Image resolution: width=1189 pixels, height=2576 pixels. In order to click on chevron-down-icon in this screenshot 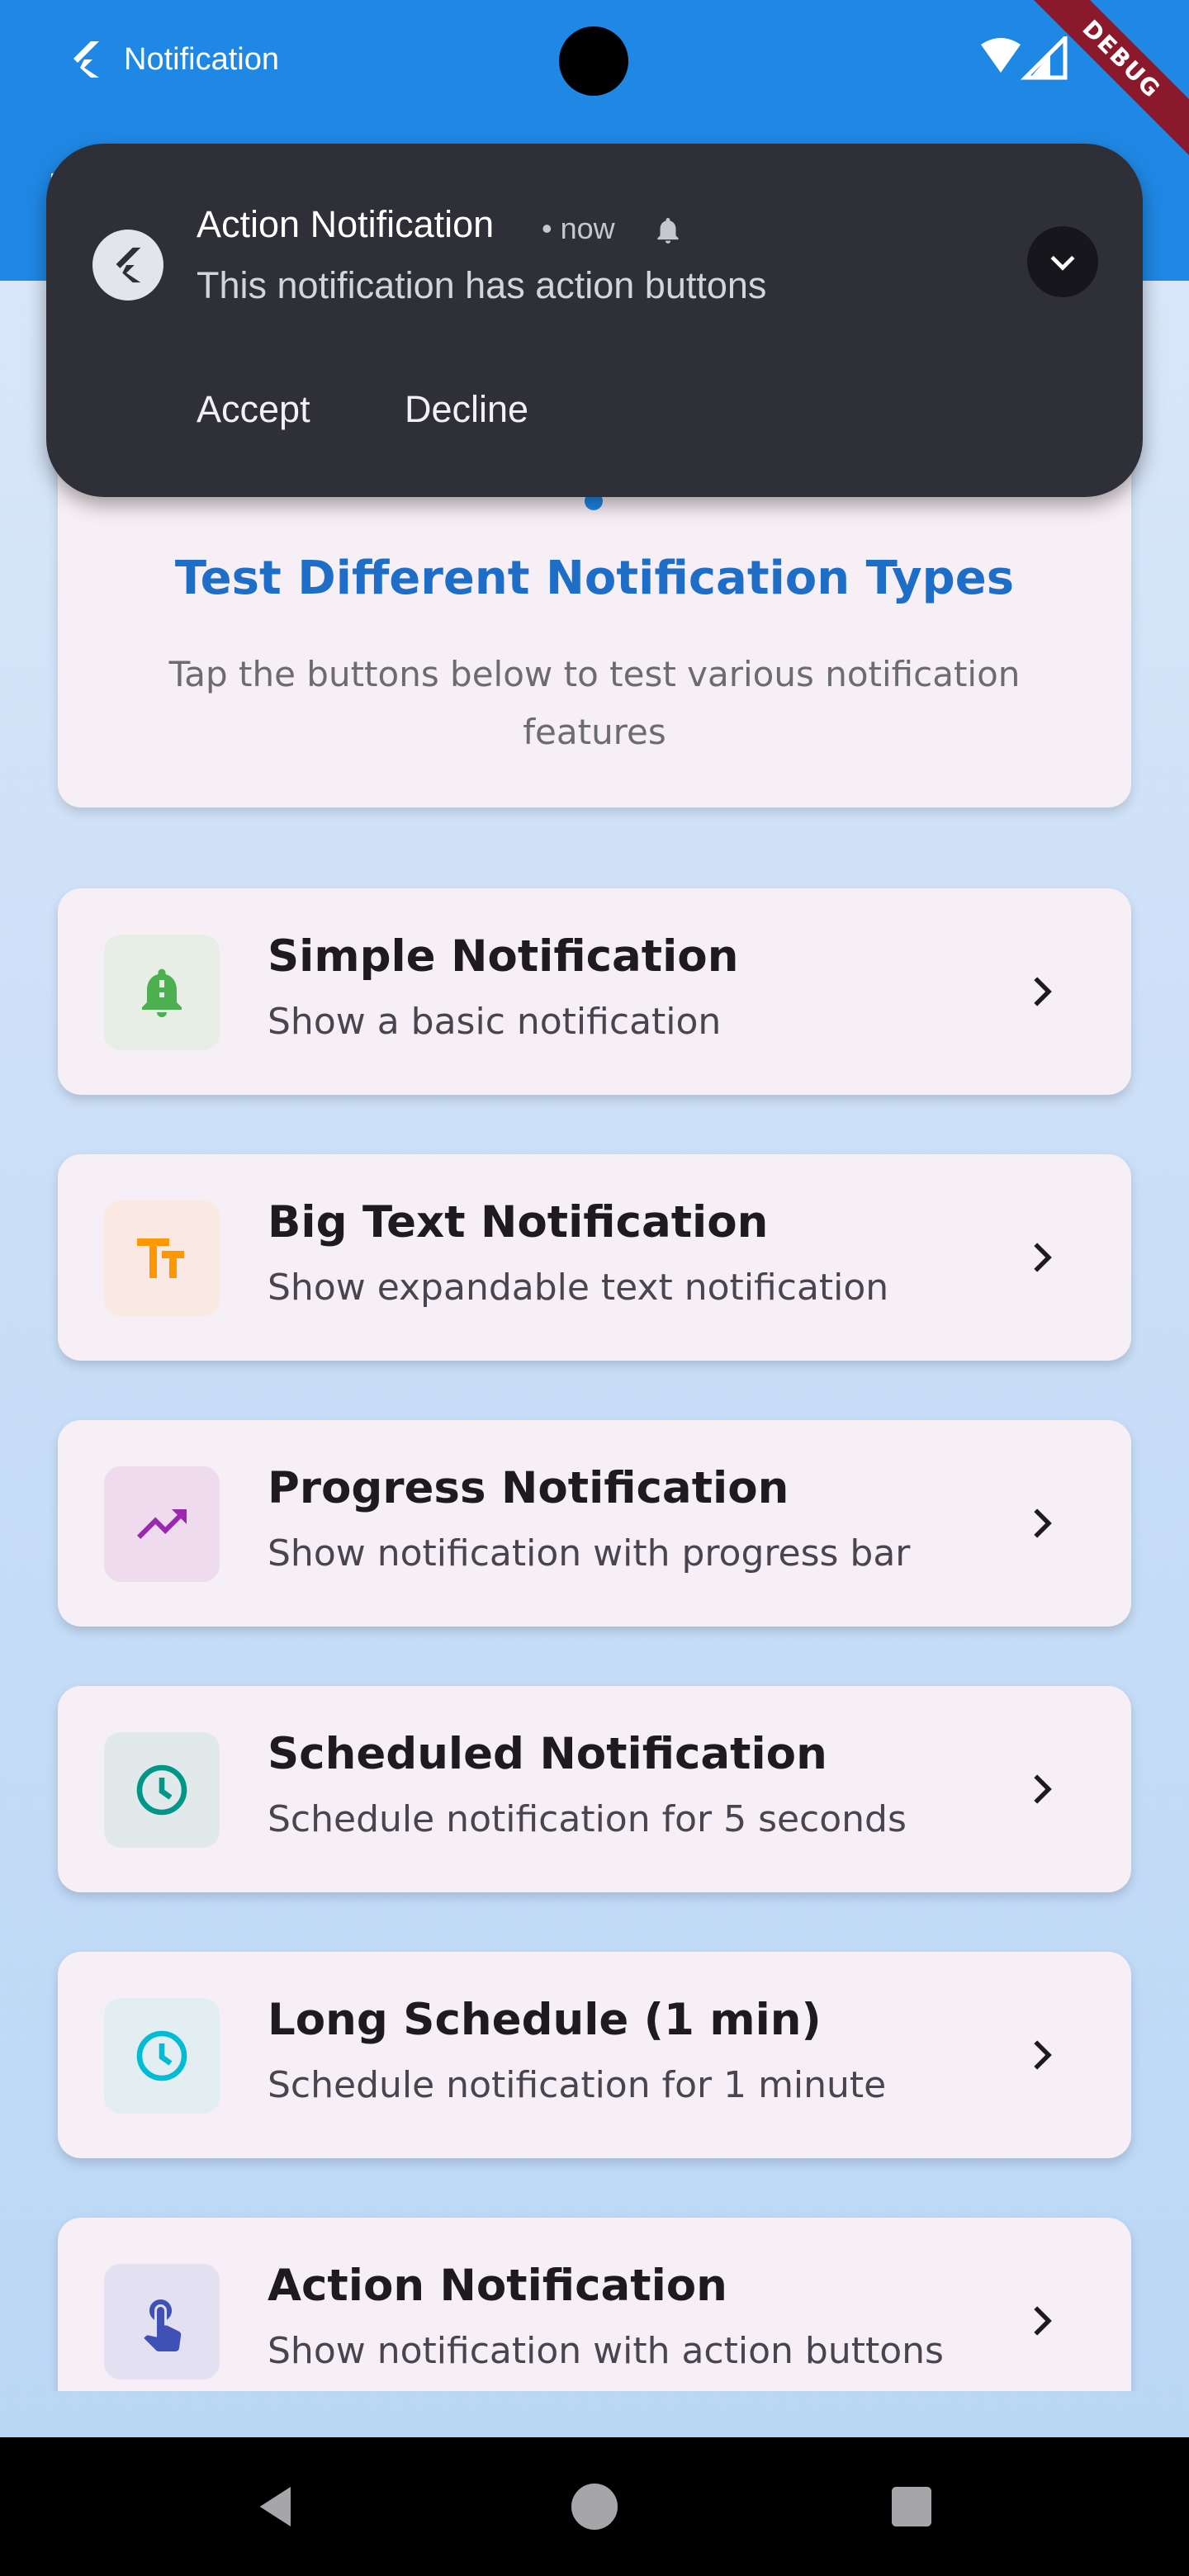, I will do `click(1062, 263)`.